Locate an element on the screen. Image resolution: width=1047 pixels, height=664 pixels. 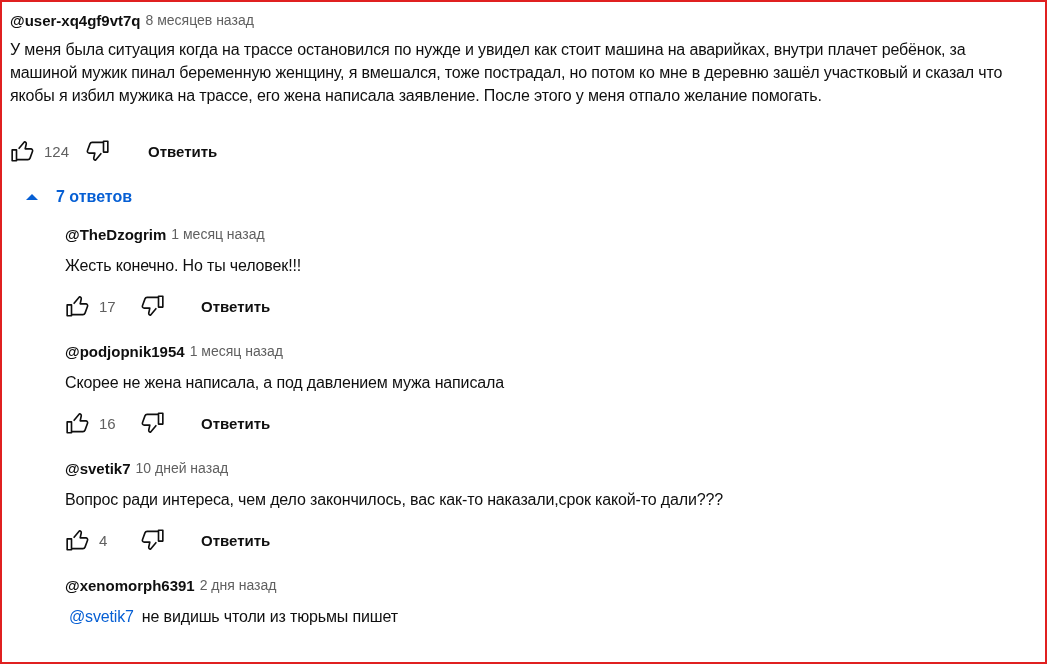
reply-author: @TheDzogrim is located at coordinates (116, 234).